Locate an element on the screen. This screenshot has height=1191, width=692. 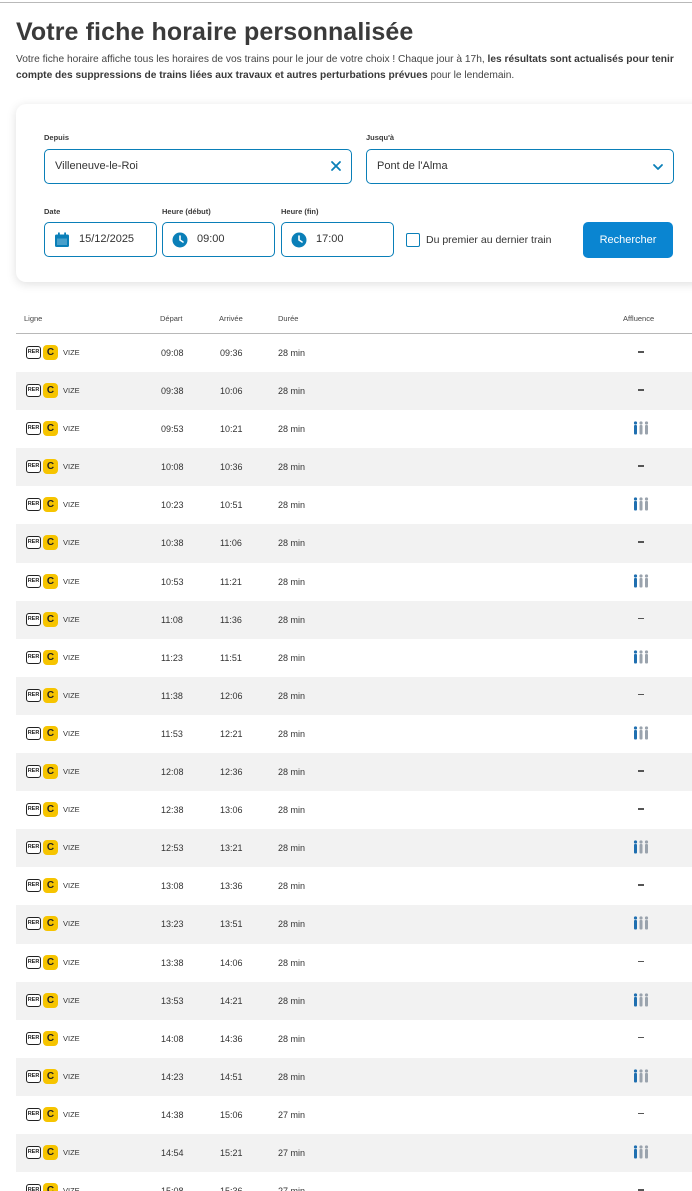
table-row: RER C VIZE 11:53 12:21 28 min is located at coordinates (354, 734).